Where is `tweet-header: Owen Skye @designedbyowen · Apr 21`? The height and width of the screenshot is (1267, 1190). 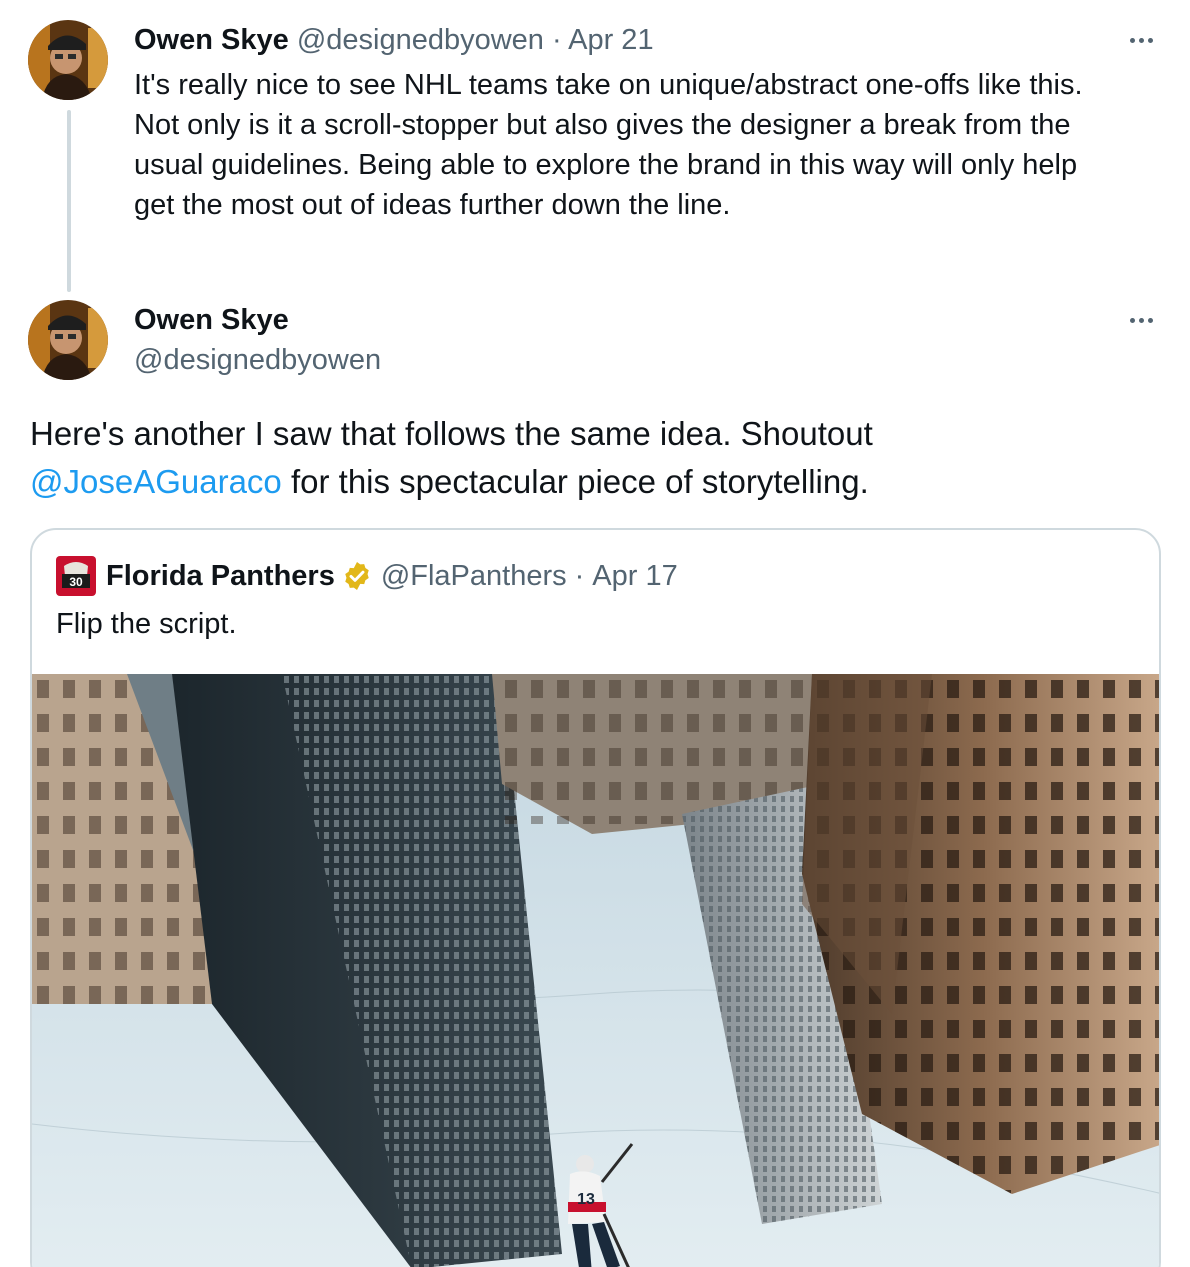 tweet-header: Owen Skye @designedbyowen · Apr 21 is located at coordinates (394, 40).